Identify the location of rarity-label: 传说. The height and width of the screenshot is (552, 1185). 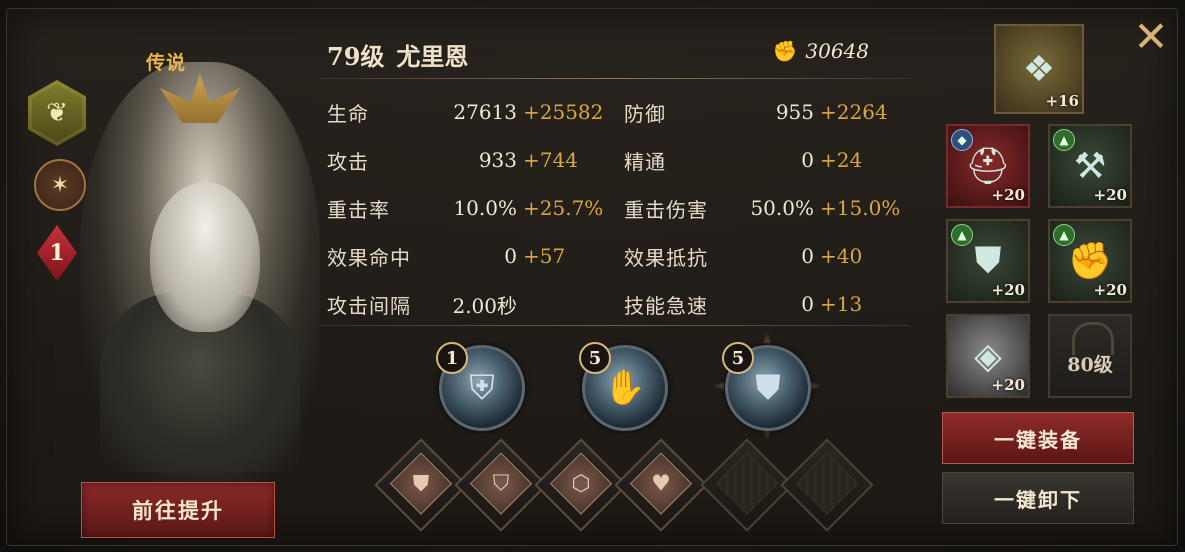
(166, 63).